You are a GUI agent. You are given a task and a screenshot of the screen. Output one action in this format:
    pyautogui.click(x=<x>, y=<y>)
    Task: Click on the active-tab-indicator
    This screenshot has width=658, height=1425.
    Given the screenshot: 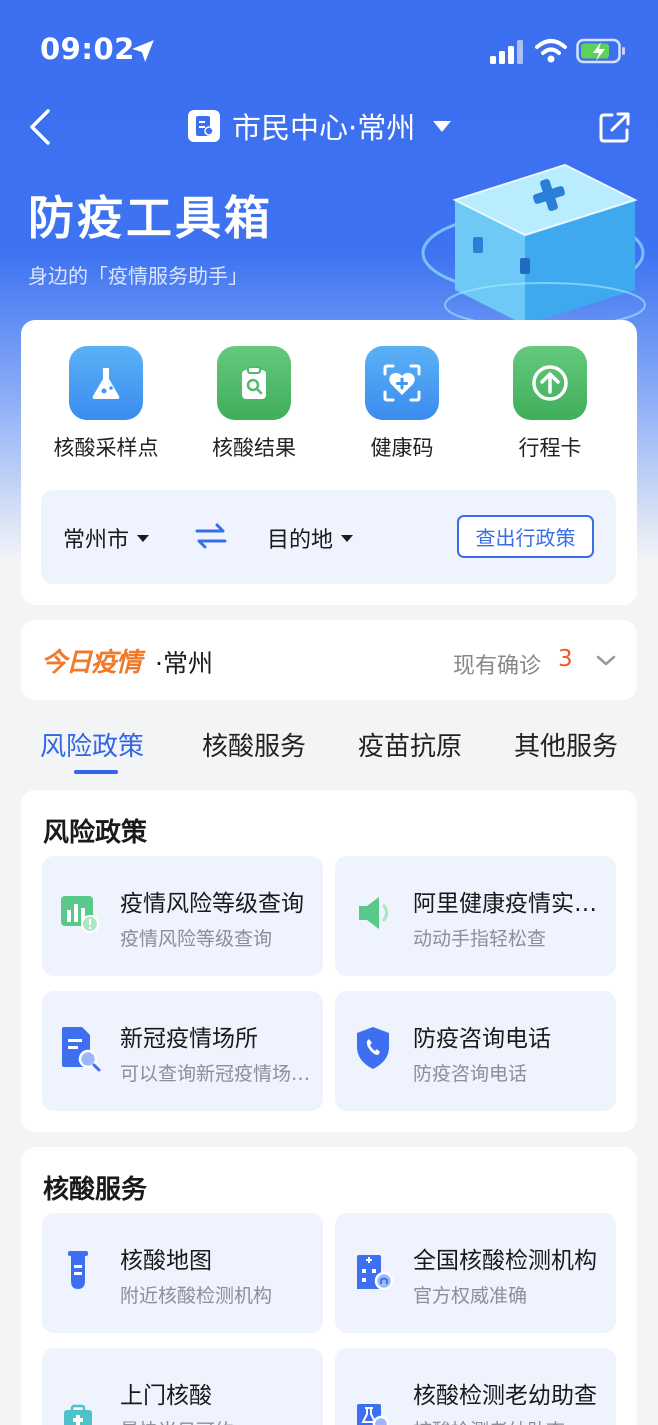 What is the action you would take?
    pyautogui.click(x=96, y=772)
    